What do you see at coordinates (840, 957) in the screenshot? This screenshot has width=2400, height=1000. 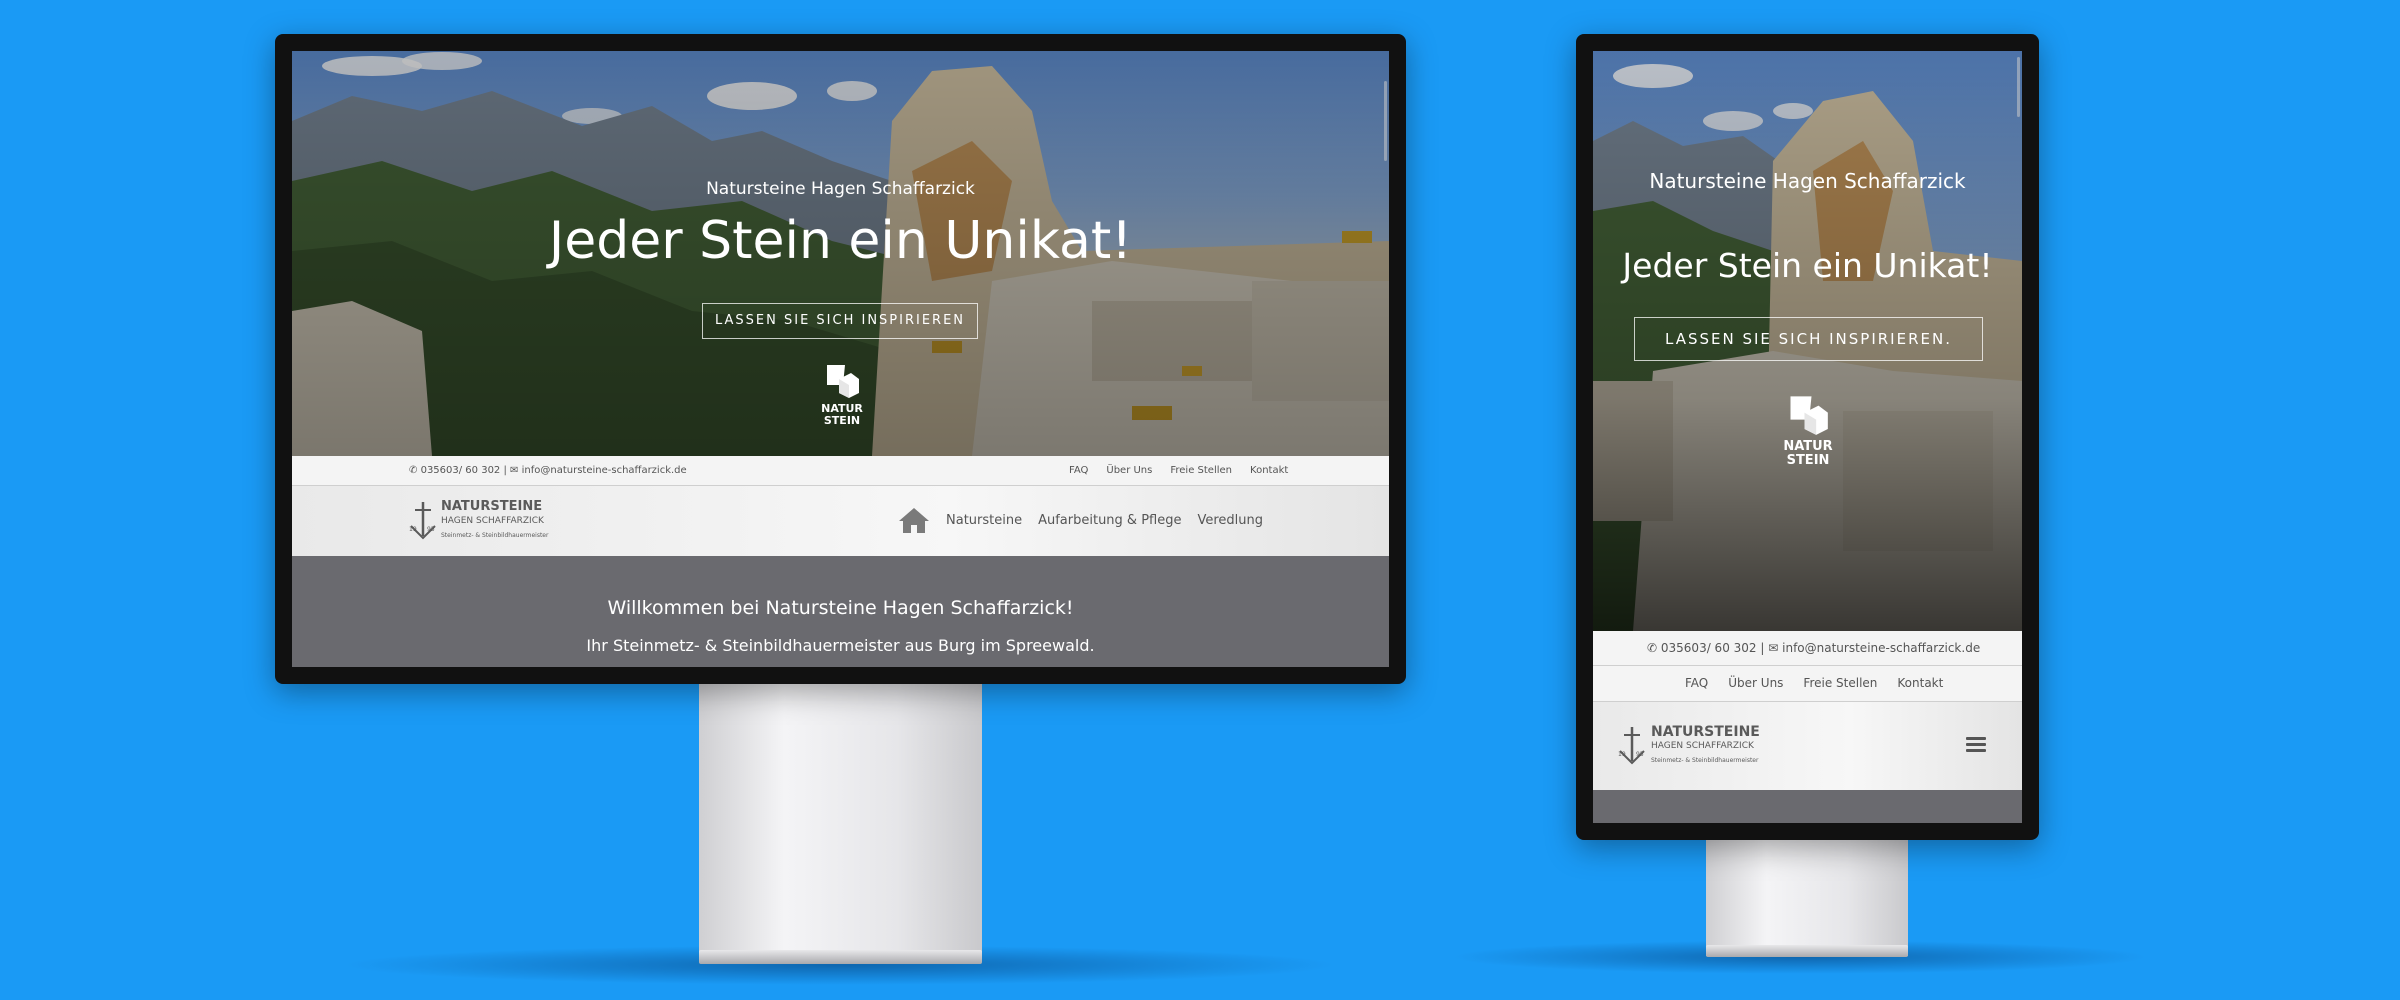 I see `monitor-foot-desktop` at bounding box center [840, 957].